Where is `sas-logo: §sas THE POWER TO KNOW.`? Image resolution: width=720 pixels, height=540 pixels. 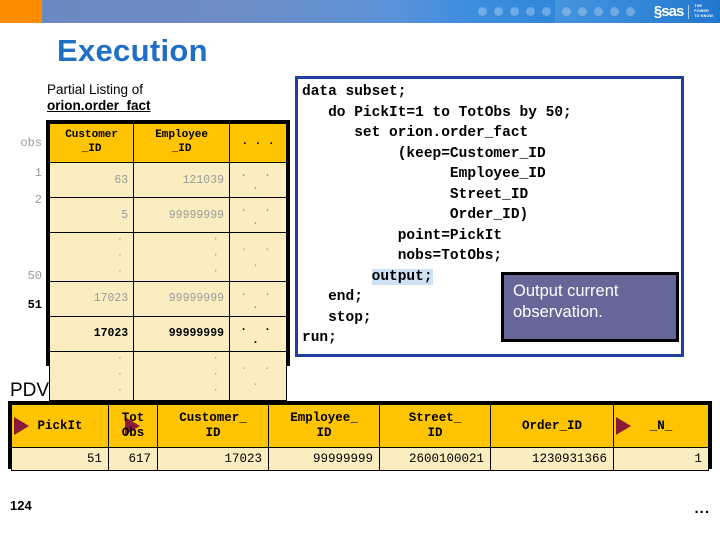 sas-logo: §sas THE POWER TO KNOW. is located at coordinates (684, 11).